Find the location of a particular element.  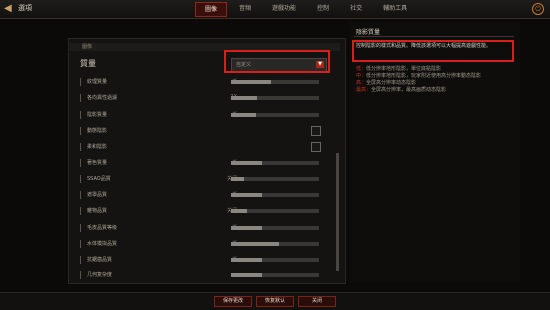

info-level-item: 最高：全屏高分辨率，最高画质动态陰影 is located at coordinates (436, 90).